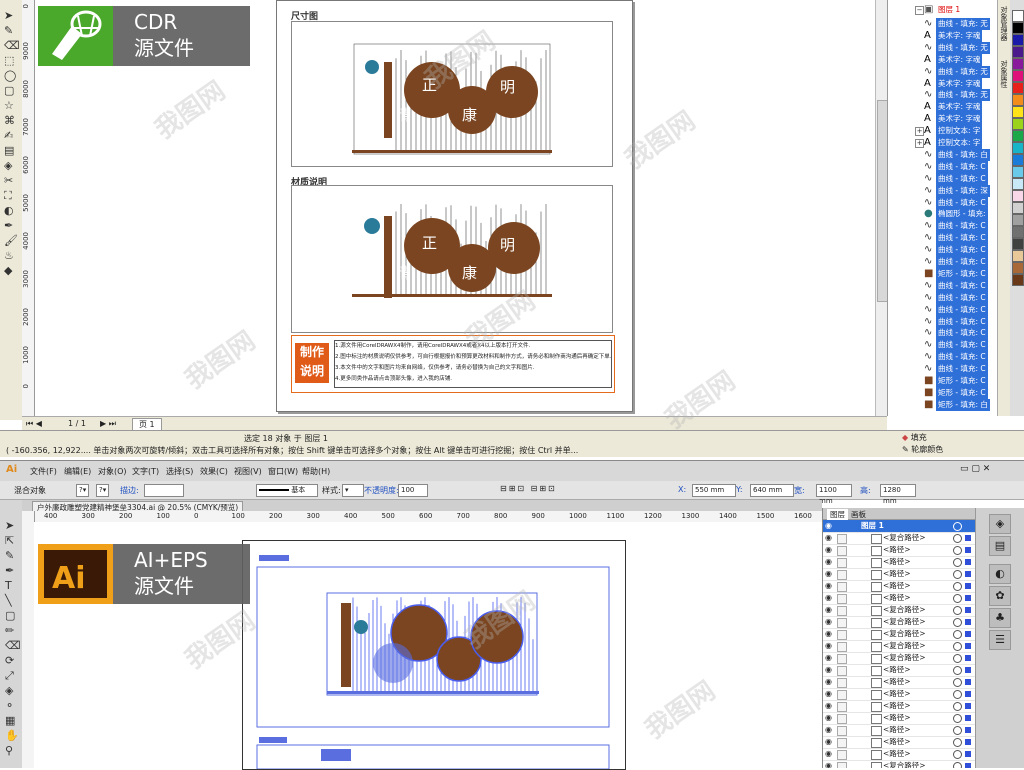  I want to click on menu-item: 视图(V), so click(248, 471).